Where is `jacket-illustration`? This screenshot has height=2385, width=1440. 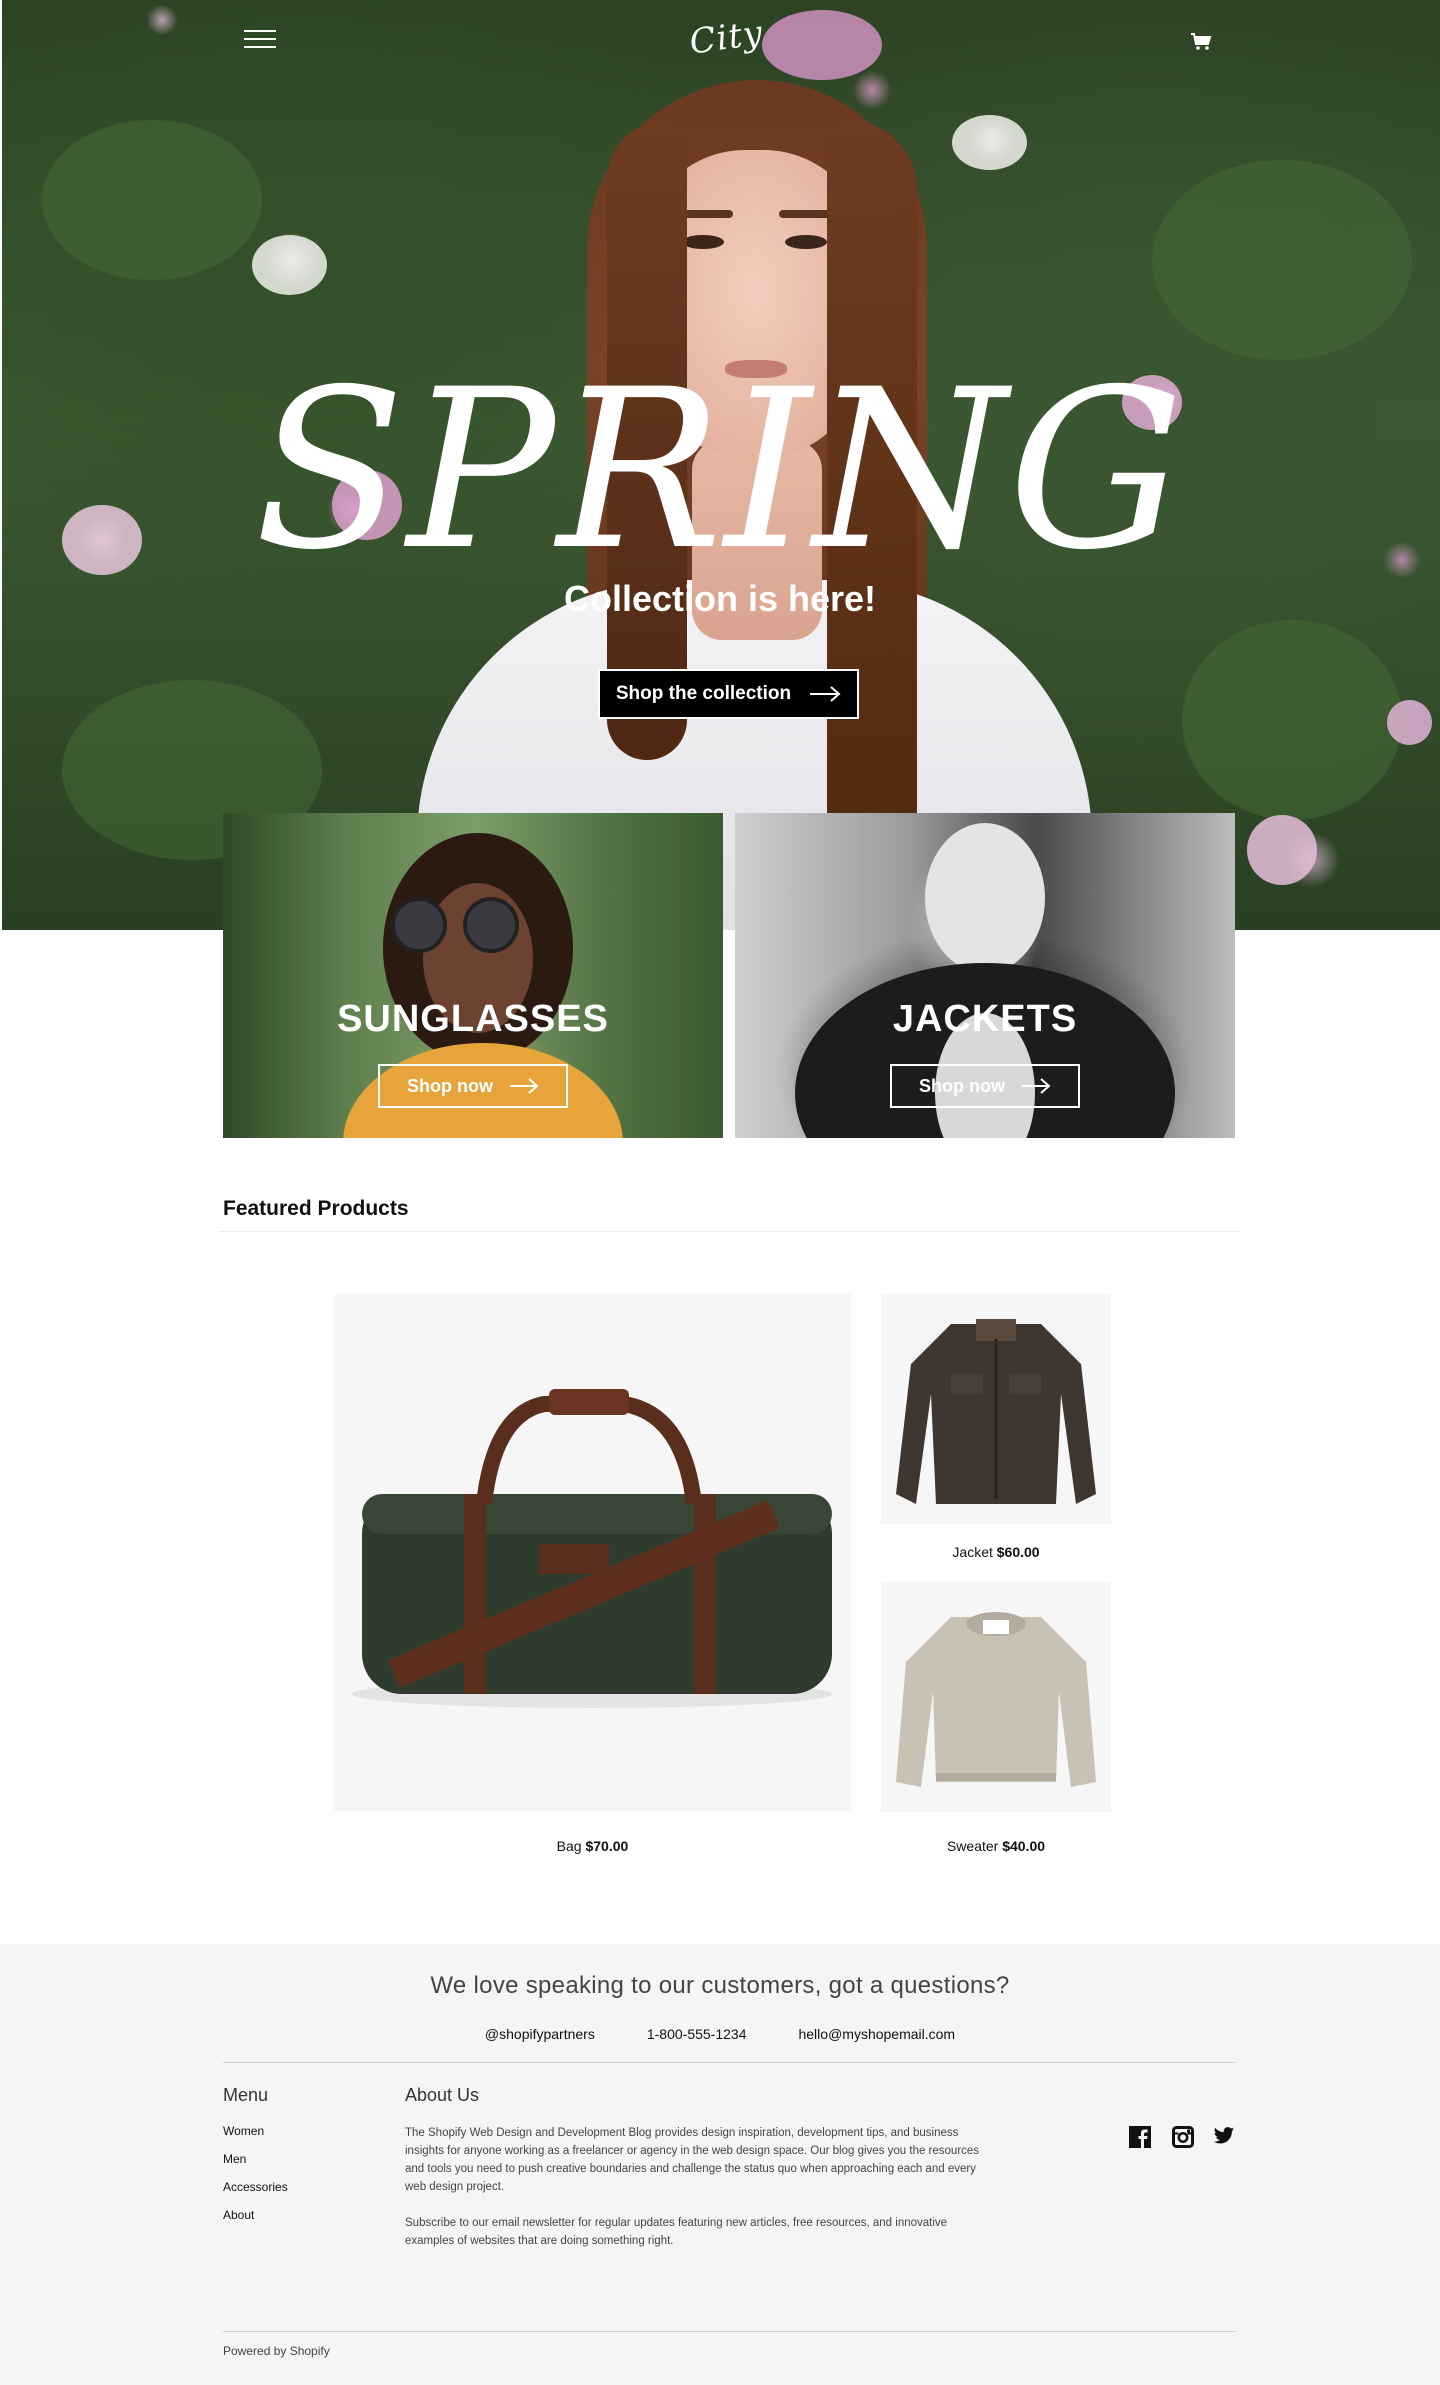
jacket-illustration is located at coordinates (996, 1411).